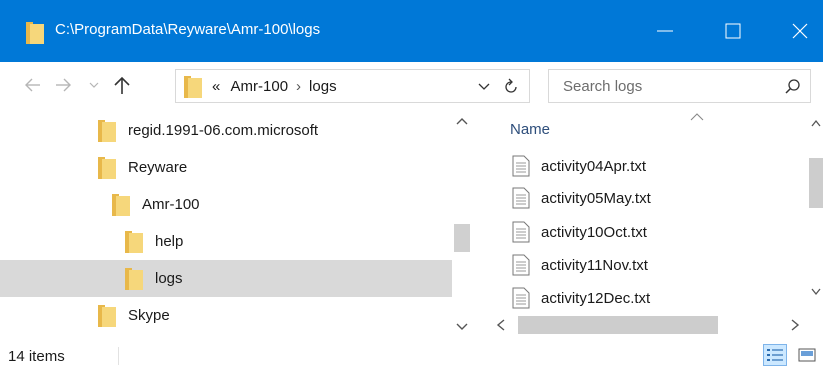 The height and width of the screenshot is (369, 823). Describe the element at coordinates (260, 86) in the screenshot. I see `breadcrumb-item: Amr-100` at that location.